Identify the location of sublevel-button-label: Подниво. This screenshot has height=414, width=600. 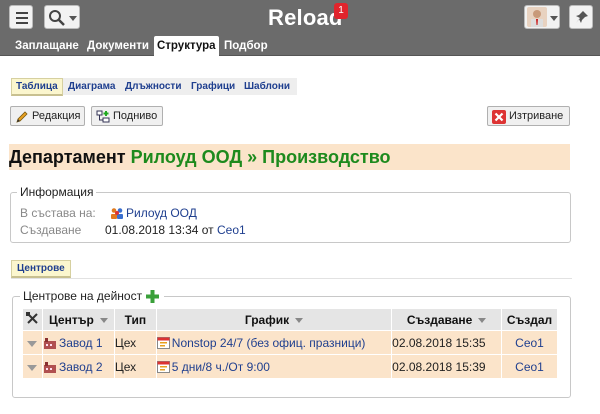
(135, 116).